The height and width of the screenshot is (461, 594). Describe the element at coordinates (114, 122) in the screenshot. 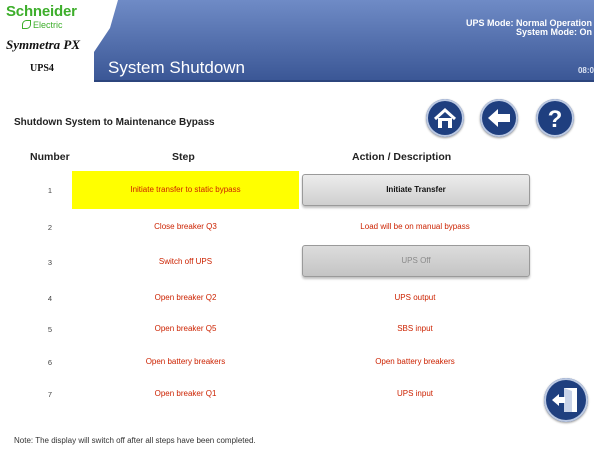

I see `procedure-title: Shutdown System to Maintenance Bypass` at that location.